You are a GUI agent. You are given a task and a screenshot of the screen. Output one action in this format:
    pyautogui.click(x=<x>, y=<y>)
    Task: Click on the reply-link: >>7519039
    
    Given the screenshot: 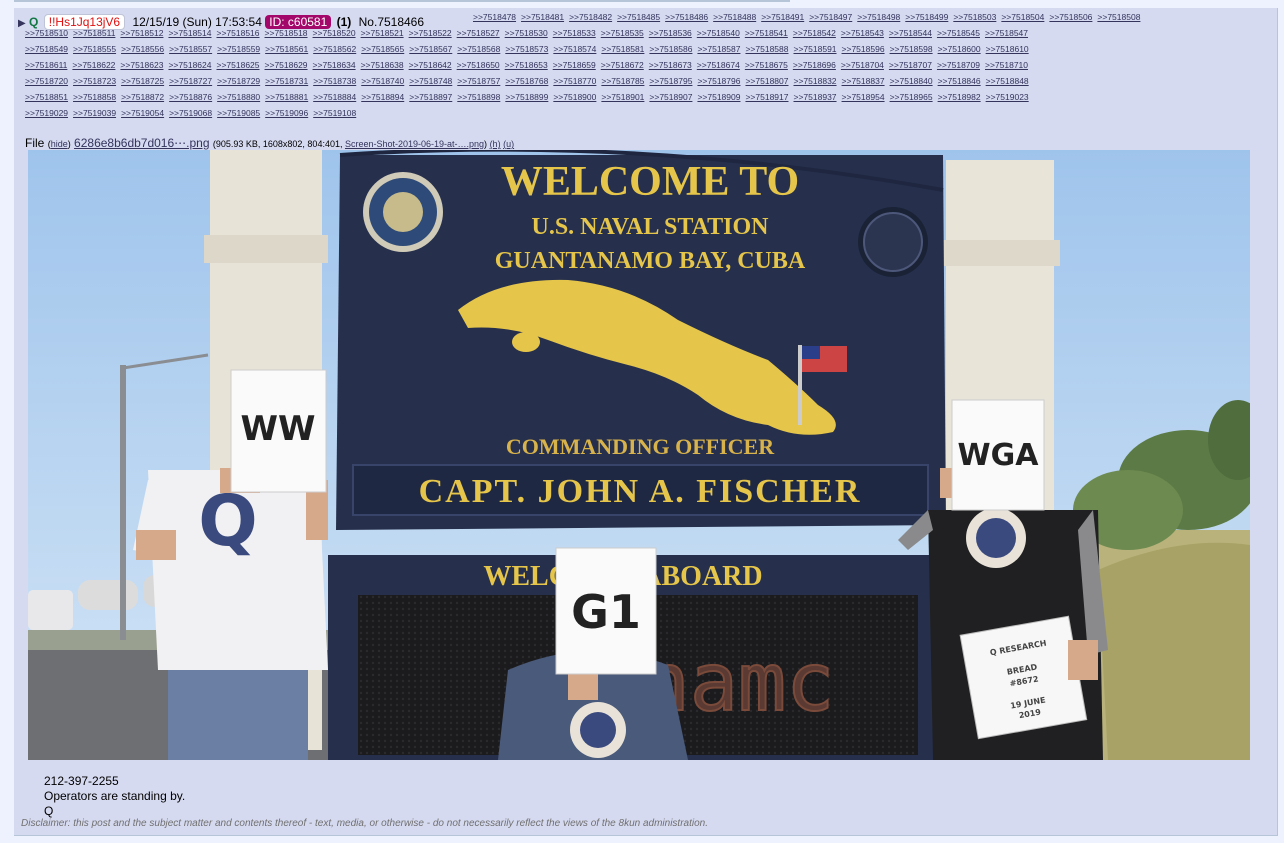 What is the action you would take?
    pyautogui.click(x=94, y=113)
    